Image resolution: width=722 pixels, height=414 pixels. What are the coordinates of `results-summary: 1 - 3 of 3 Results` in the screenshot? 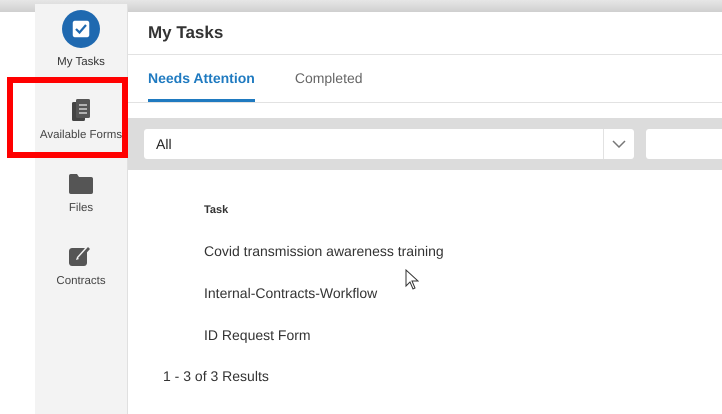 It's located at (216, 376).